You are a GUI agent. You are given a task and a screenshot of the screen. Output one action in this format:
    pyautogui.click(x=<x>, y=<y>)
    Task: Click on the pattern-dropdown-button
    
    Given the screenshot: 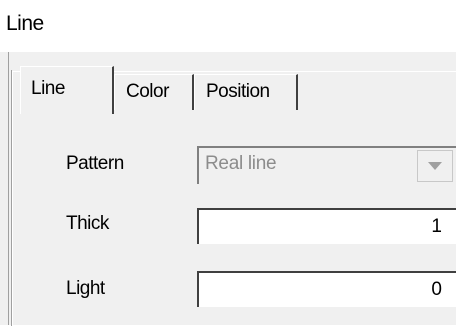 What is the action you would take?
    pyautogui.click(x=435, y=166)
    